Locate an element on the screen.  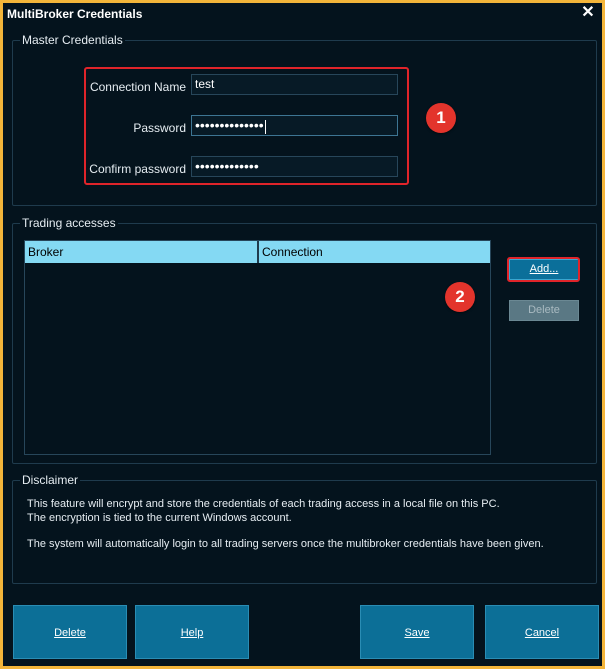
delete-trading-access-button: Delete is located at coordinates (544, 310).